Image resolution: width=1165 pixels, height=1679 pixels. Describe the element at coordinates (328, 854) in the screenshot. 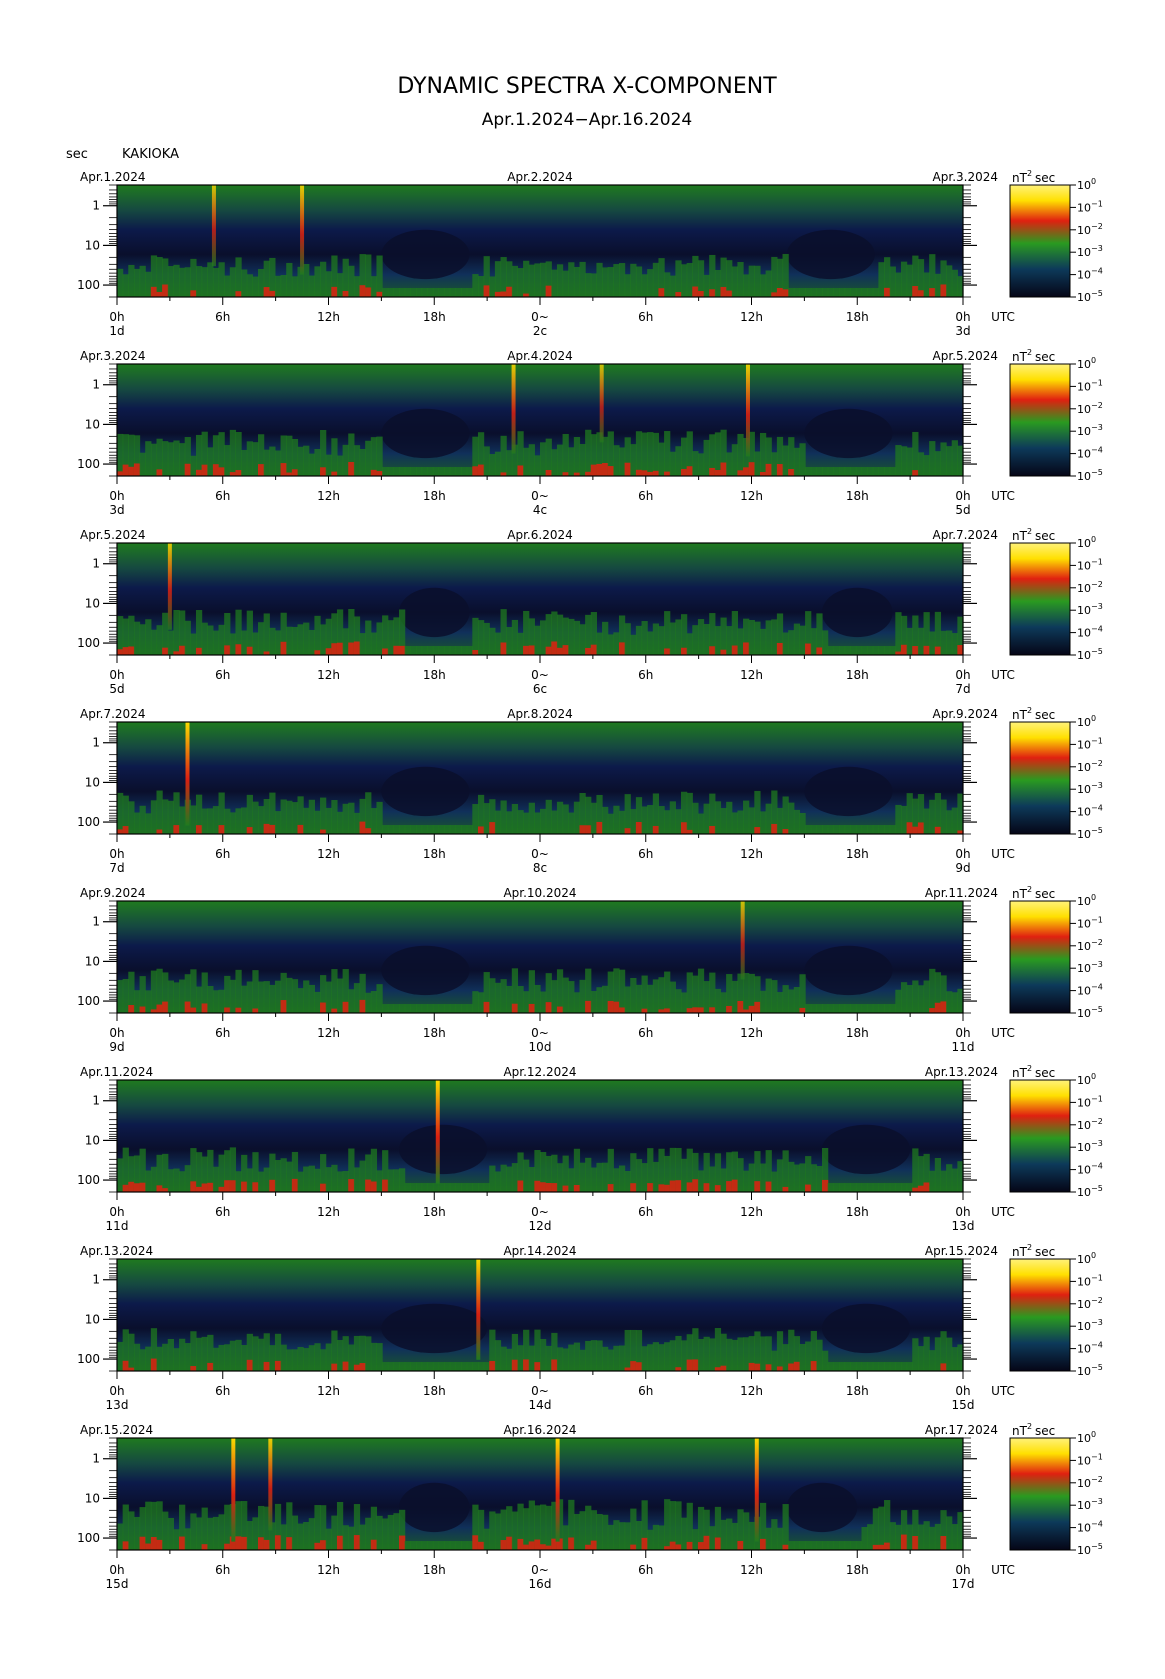

I see `x-tick-label: 12h` at that location.